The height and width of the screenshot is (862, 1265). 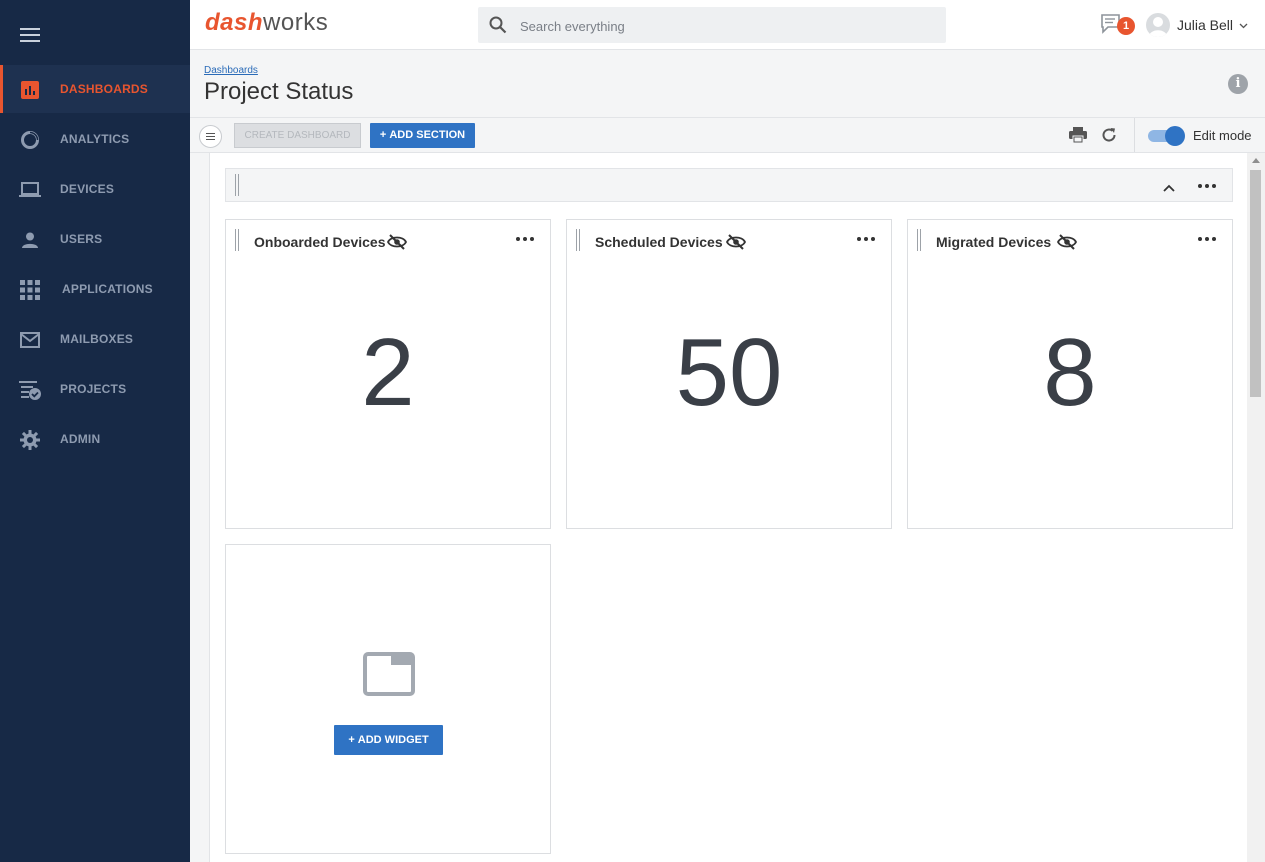 I want to click on sidebar-item-label: ANALYTICS, so click(x=95, y=139).